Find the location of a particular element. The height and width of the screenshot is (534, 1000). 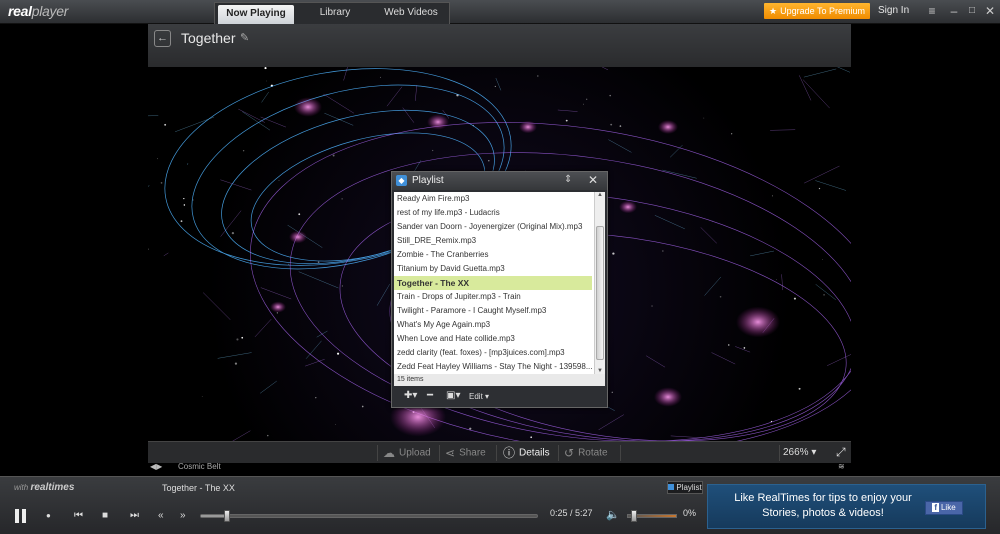

playlist-item: Still_DRE_Remix.mp3 is located at coordinates (493, 241).